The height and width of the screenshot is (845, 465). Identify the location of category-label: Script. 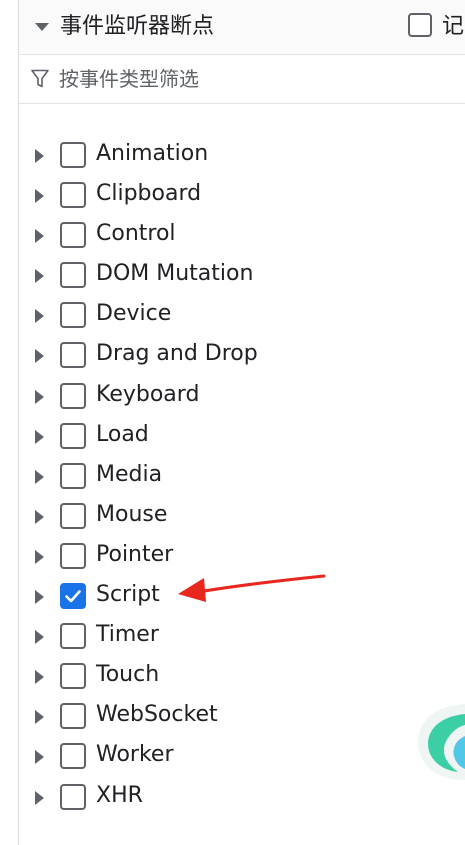
(128, 595).